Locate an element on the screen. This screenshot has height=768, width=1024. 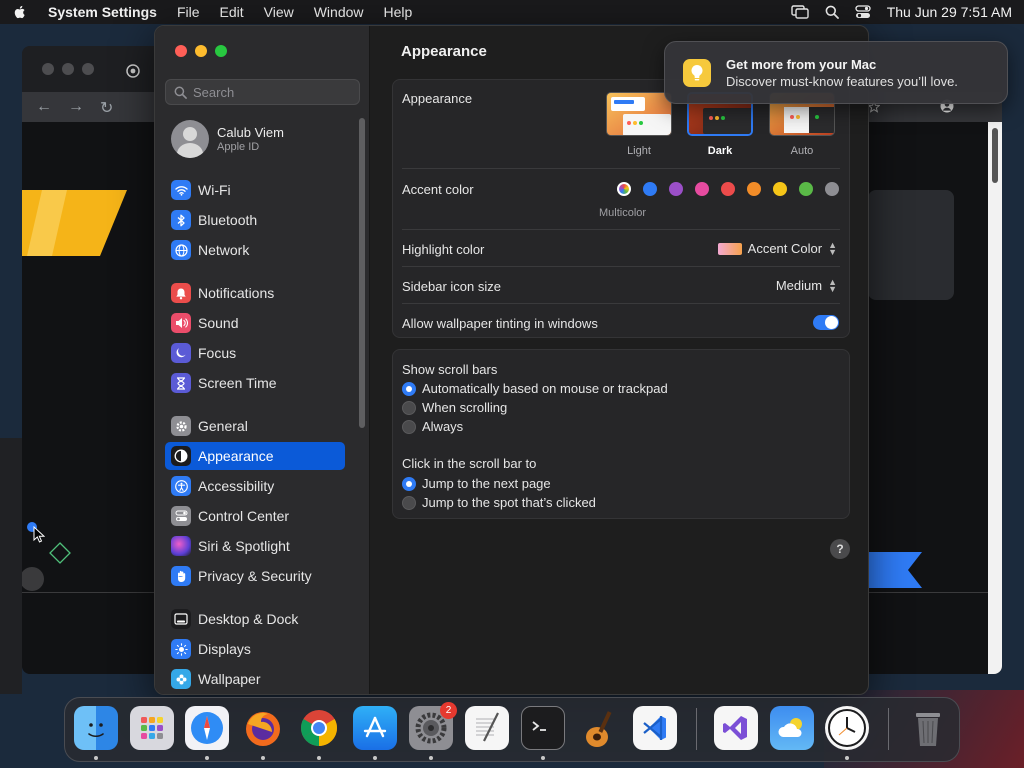
dock-chrome-icon is located at coordinates (319, 728).